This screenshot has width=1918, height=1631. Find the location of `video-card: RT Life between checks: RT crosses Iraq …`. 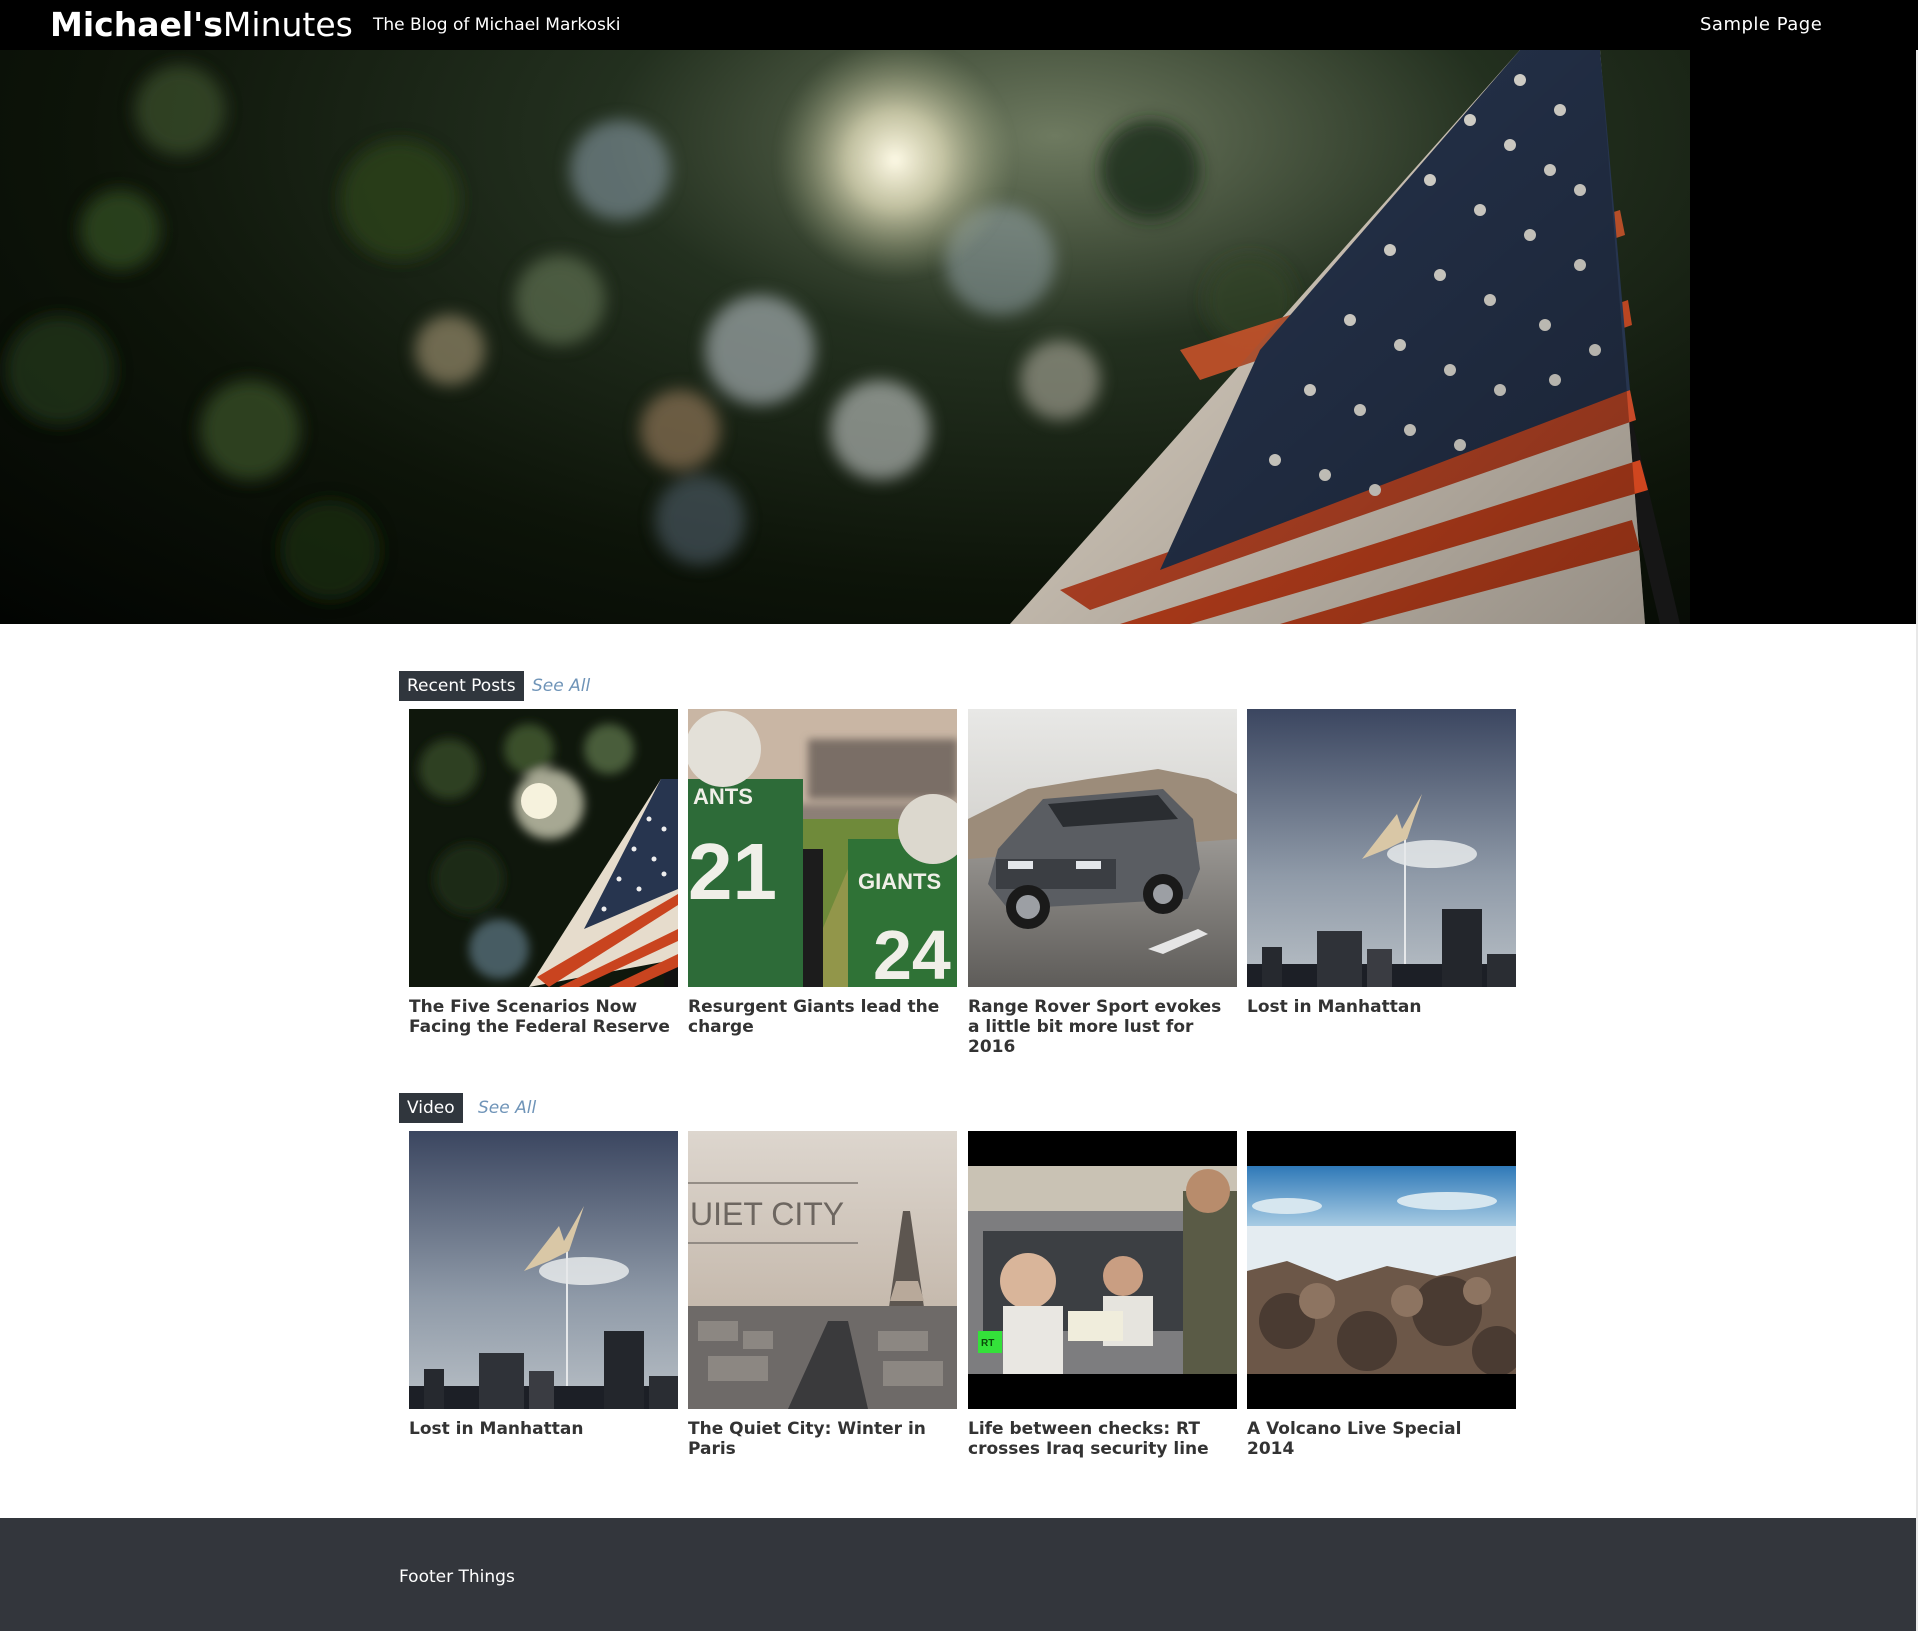

video-card: RT Life between checks: RT crosses Iraq … is located at coordinates (1102, 1295).